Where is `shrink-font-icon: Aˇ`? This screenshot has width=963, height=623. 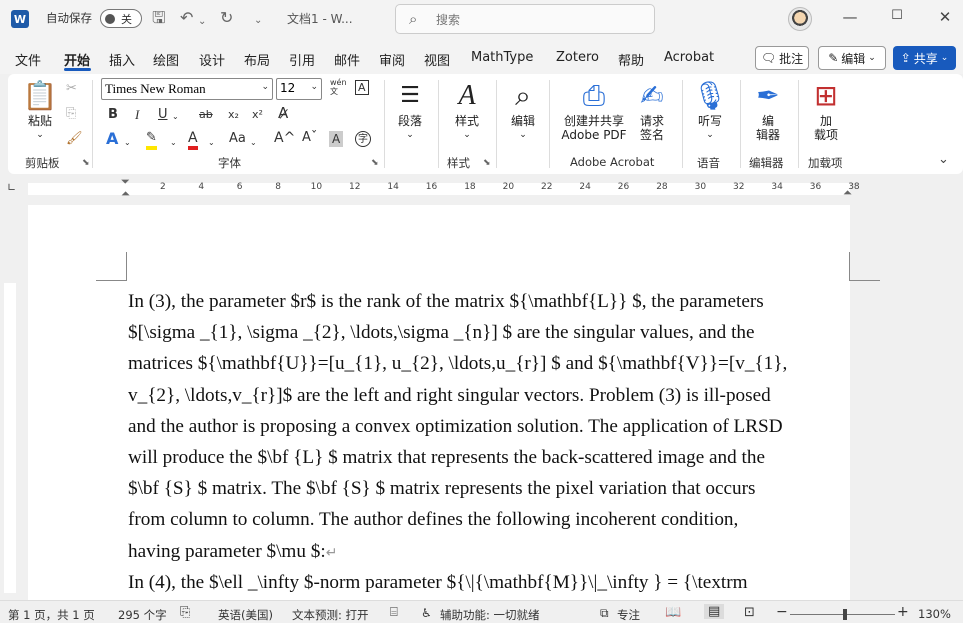 shrink-font-icon: Aˇ is located at coordinates (309, 138).